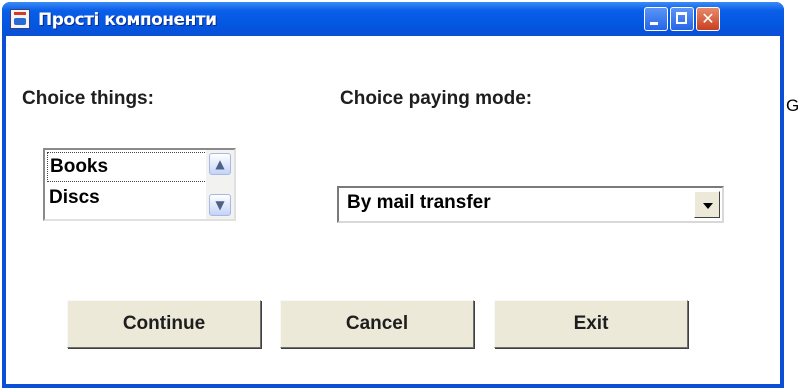 Image resolution: width=803 pixels, height=392 pixels. I want to click on minimize-icon, so click(654, 23).